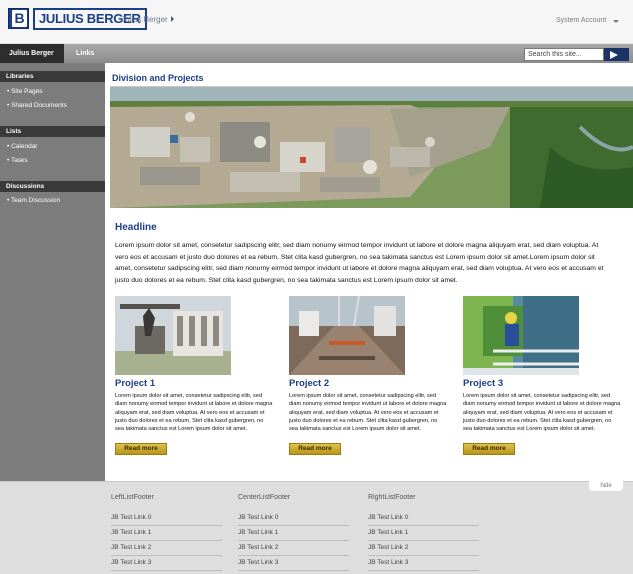  I want to click on sidebar-item-tasks: Tasks, so click(17, 160).